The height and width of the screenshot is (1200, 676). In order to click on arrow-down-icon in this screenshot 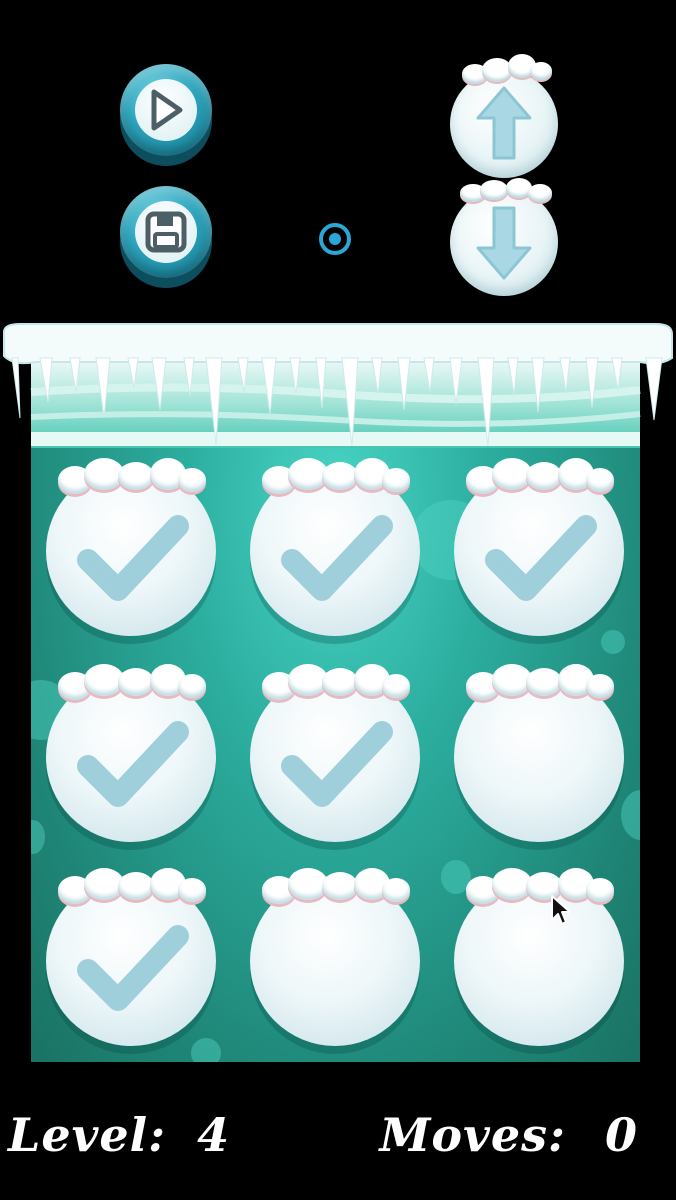, I will do `click(504, 243)`.